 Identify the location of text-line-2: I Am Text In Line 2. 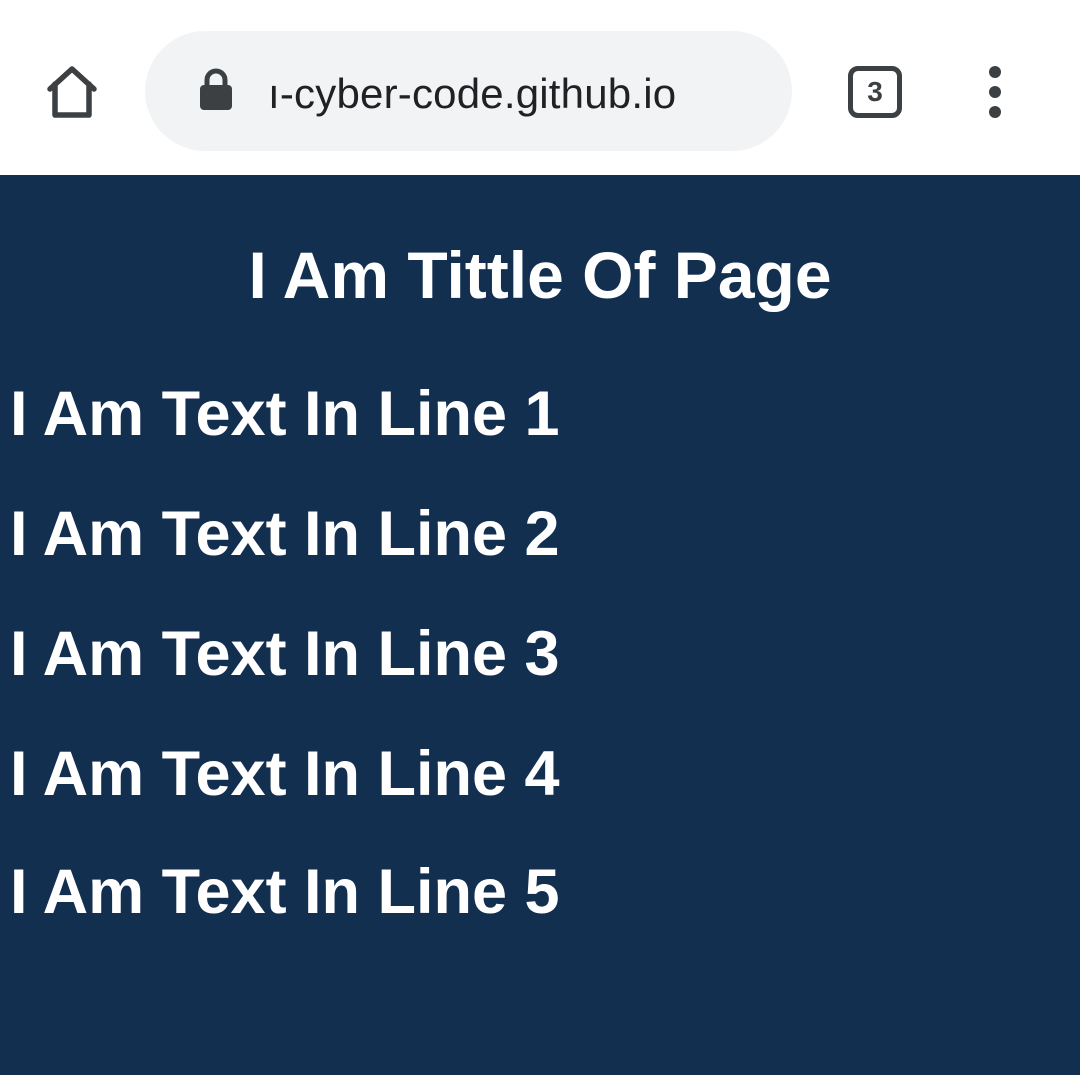
(285, 534).